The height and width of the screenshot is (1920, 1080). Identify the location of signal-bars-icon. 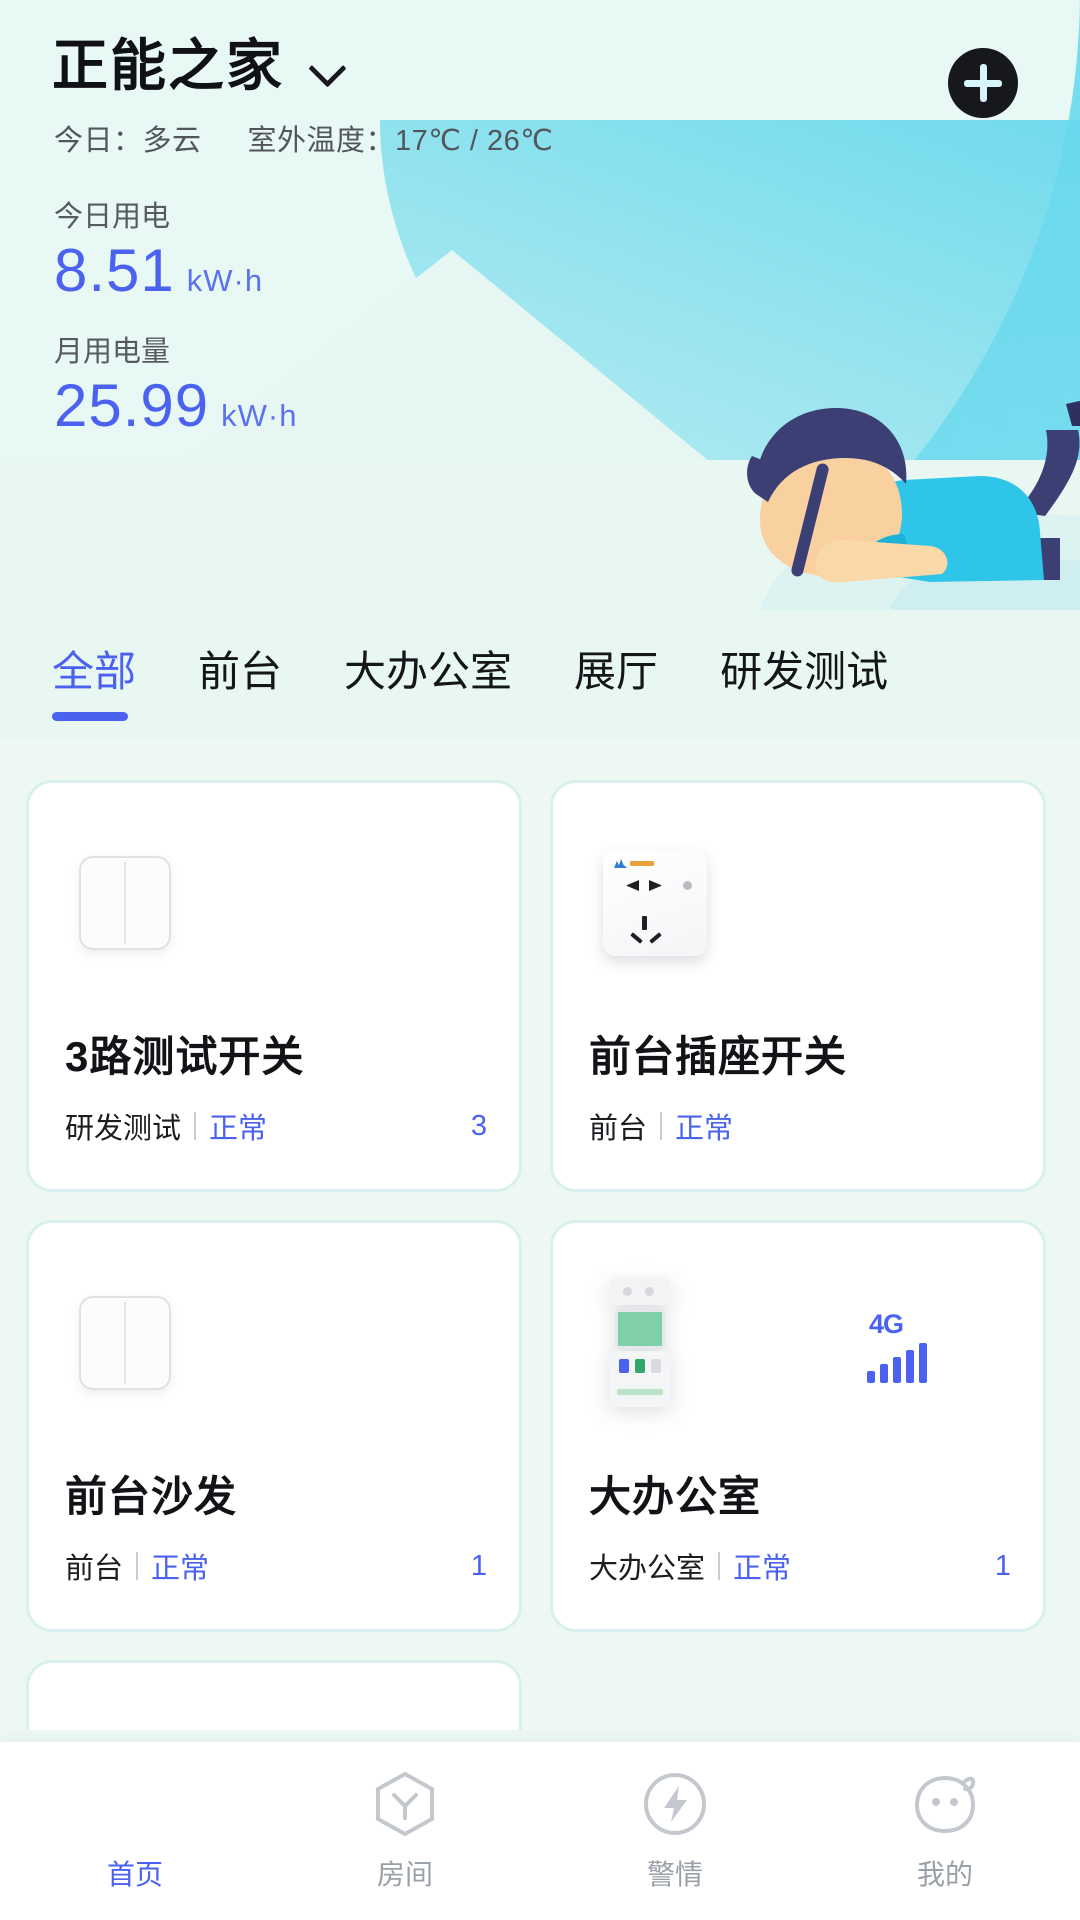
(897, 1363).